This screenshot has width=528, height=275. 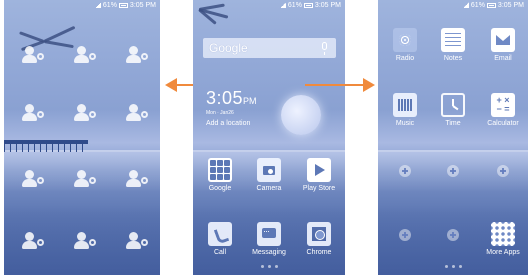 I want to click on dock-messaging: Messaging, so click(x=269, y=239).